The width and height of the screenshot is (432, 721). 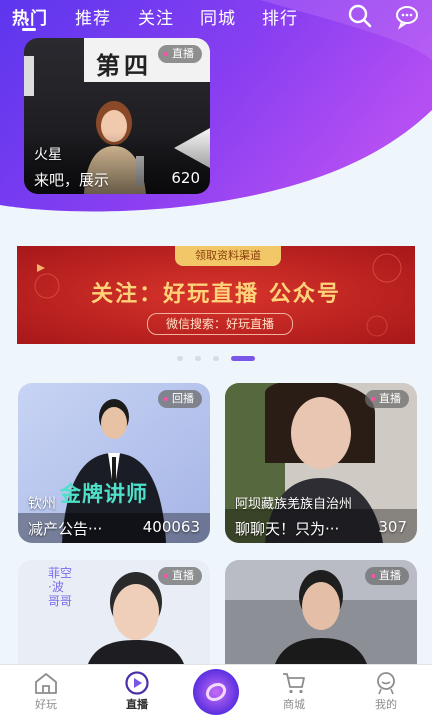 I want to click on tab-nearby: 同城, so click(x=218, y=16).